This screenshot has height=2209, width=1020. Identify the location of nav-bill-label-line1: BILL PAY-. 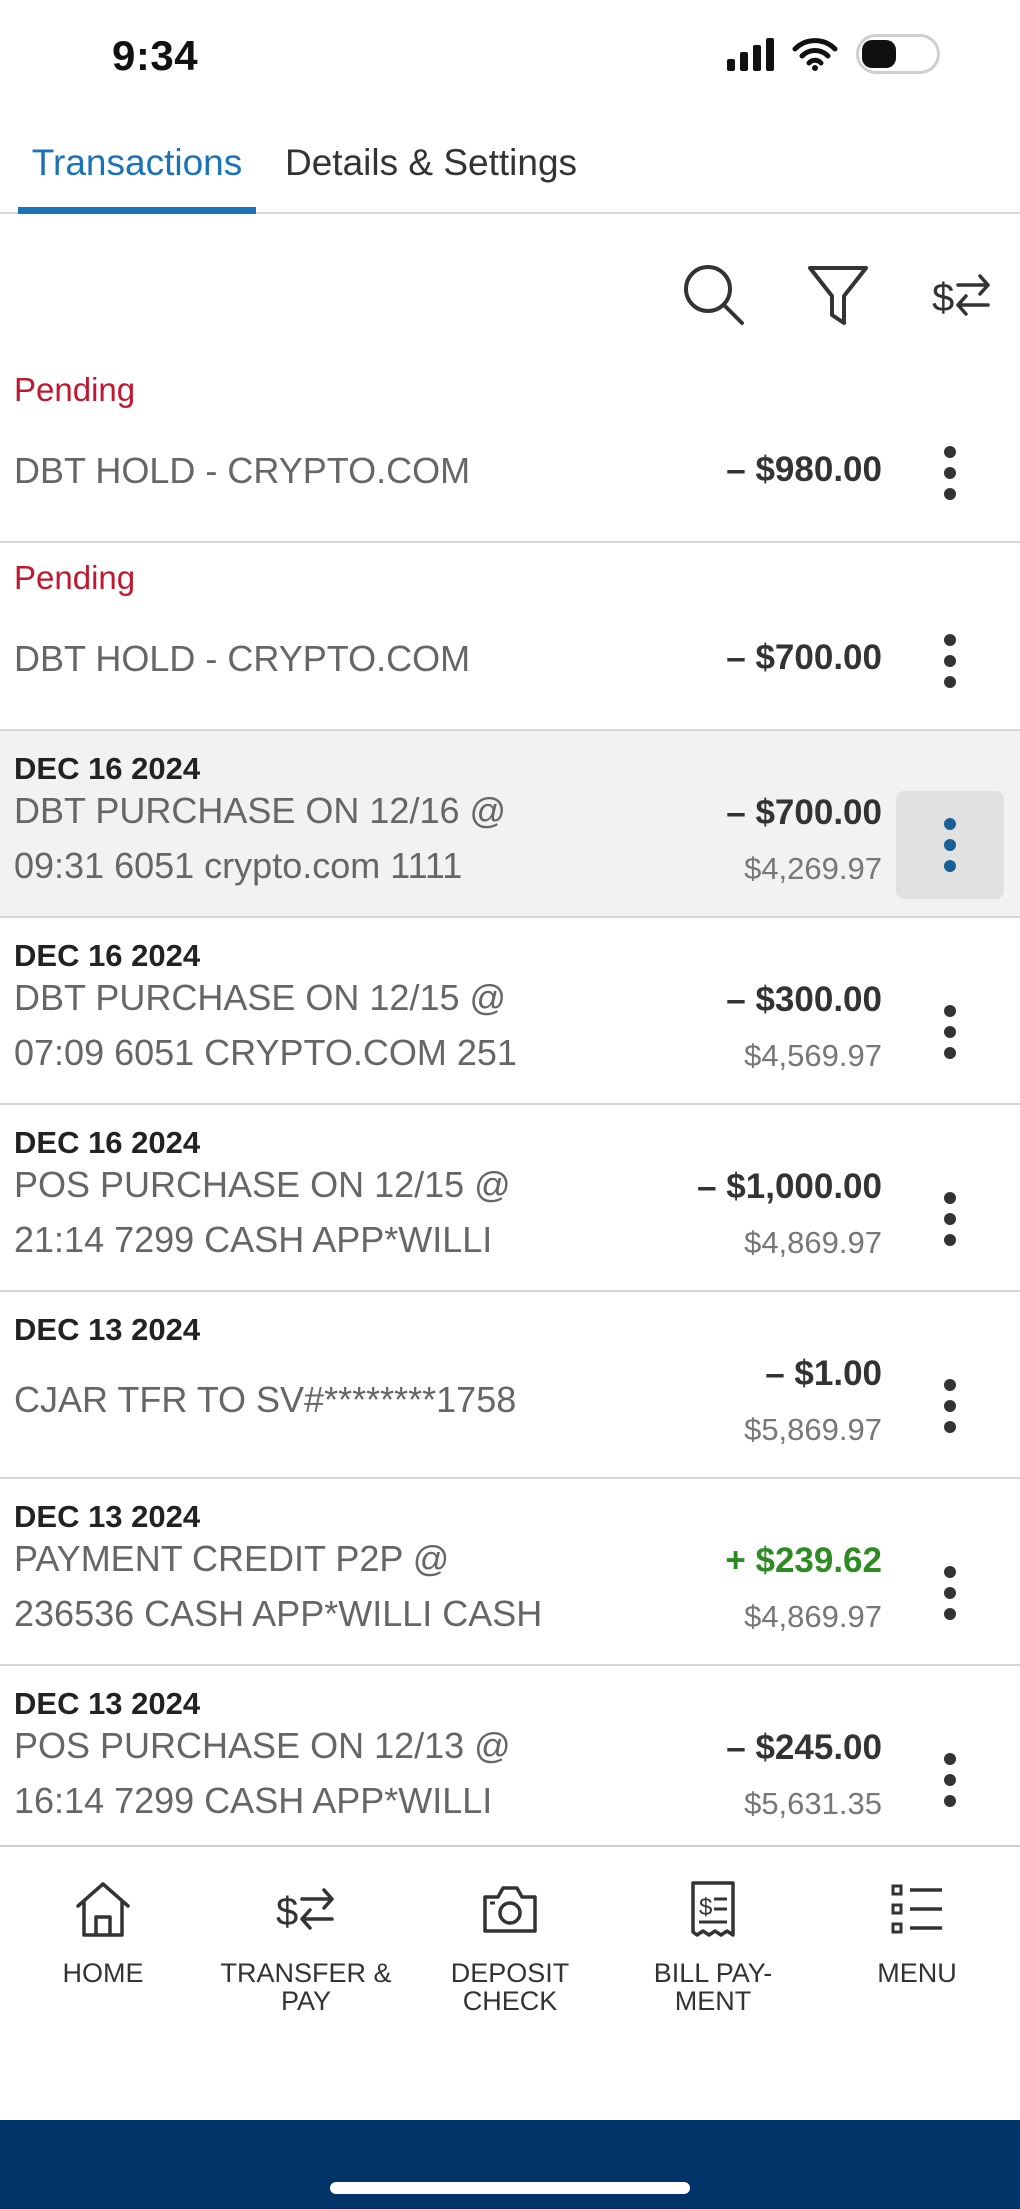
(713, 1973).